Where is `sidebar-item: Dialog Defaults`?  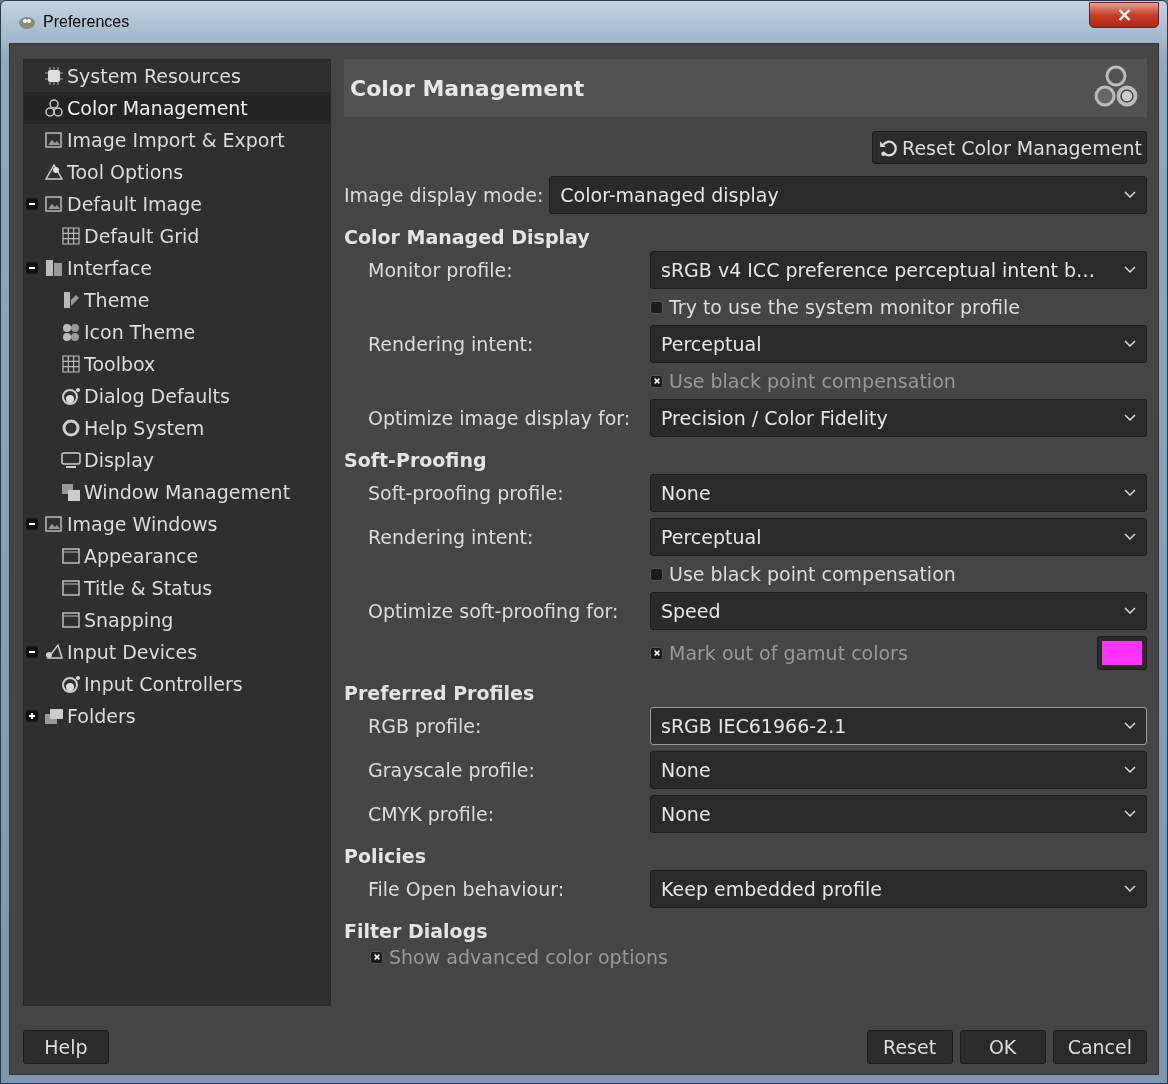 sidebar-item: Dialog Defaults is located at coordinates (177, 396).